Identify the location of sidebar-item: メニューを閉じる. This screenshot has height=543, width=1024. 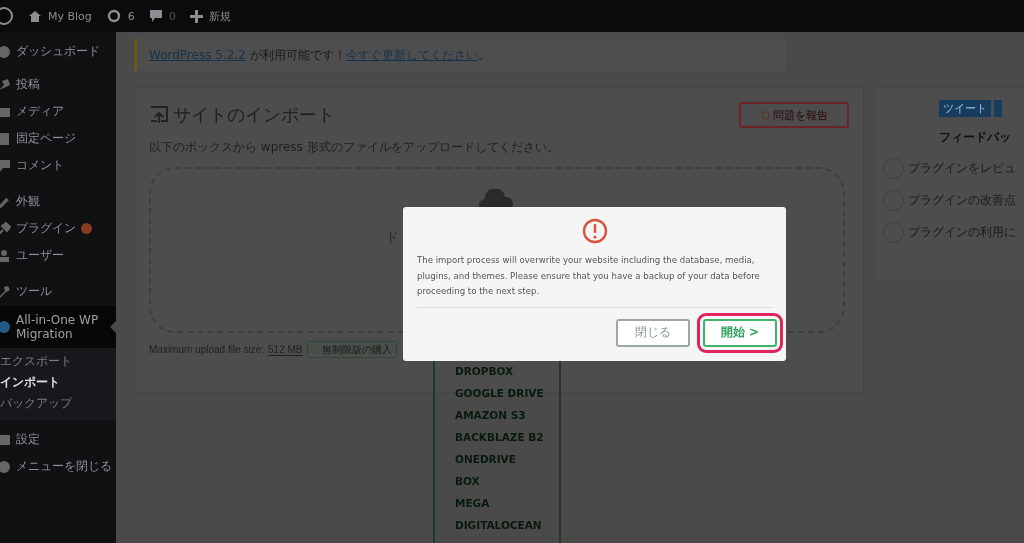
(58, 466).